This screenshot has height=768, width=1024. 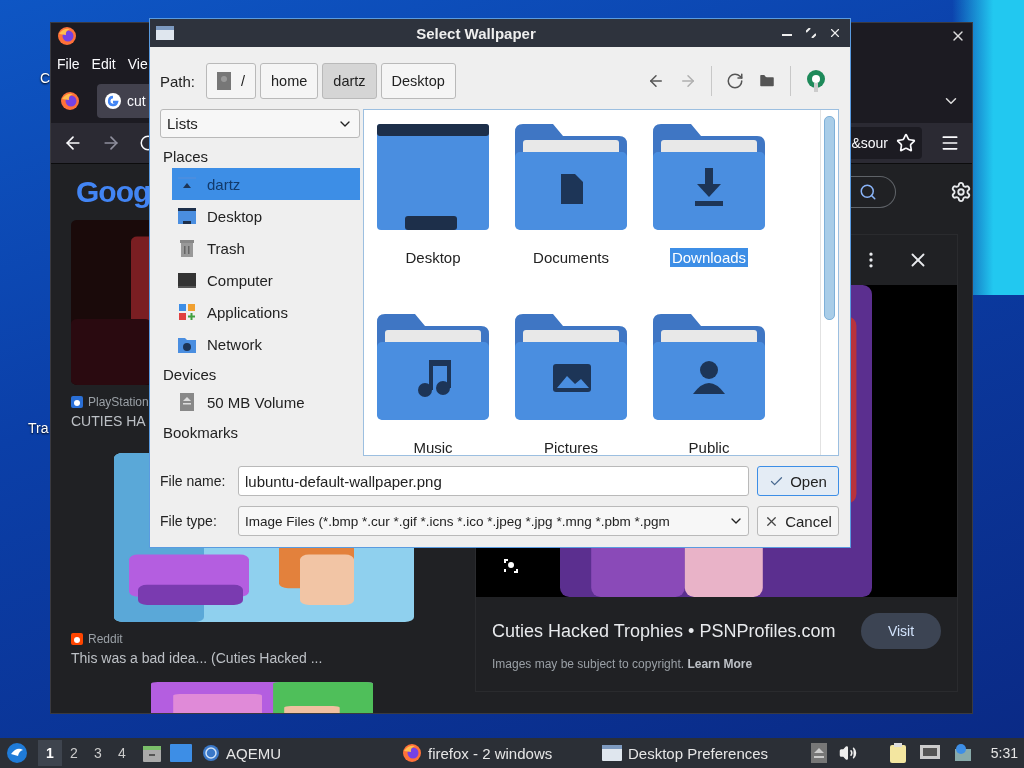 I want to click on section-heading: Bookmarks, so click(x=201, y=433).